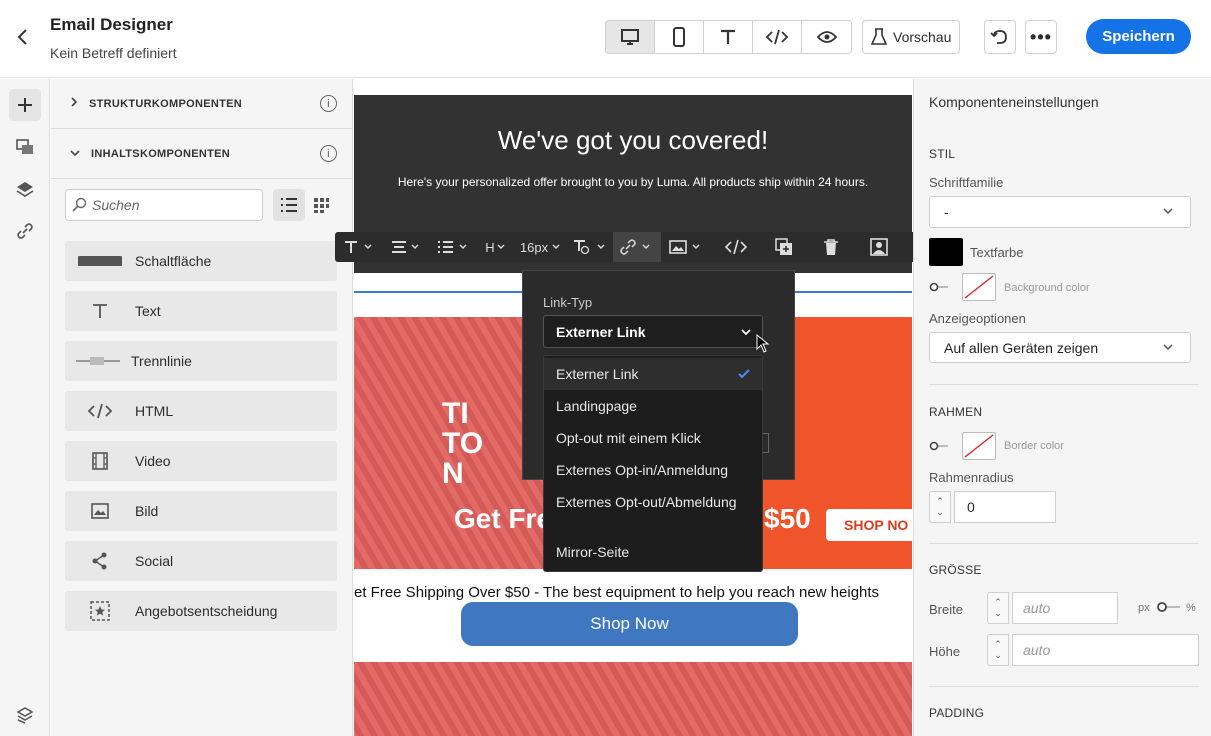  I want to click on component-video: Video, so click(201, 461).